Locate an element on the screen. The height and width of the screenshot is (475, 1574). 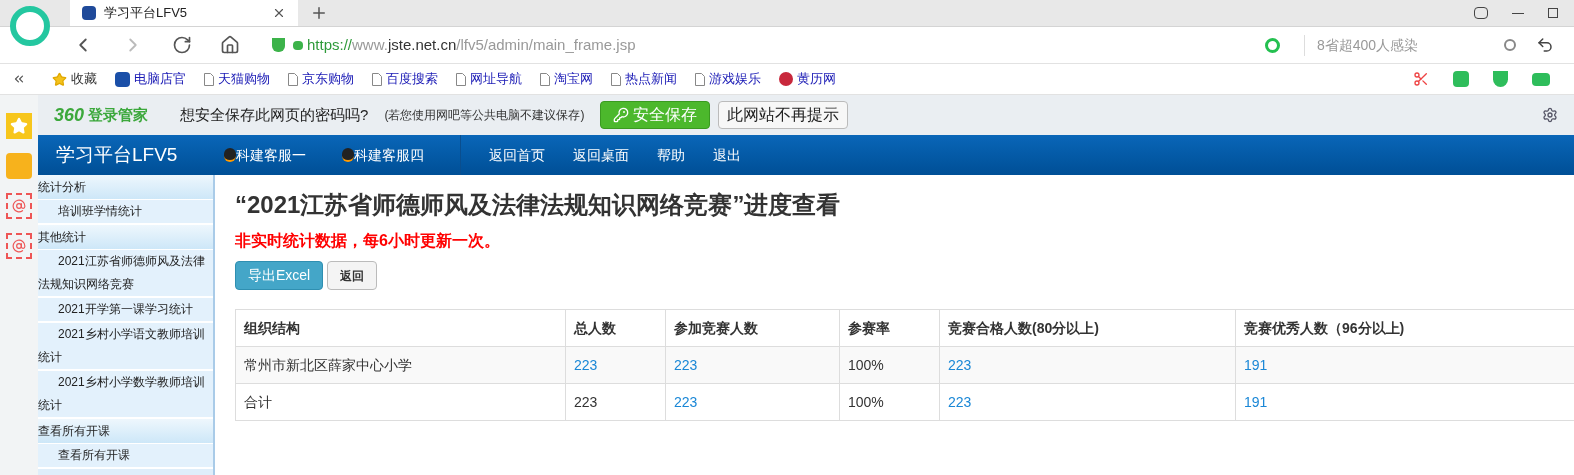
bookmark-link: 电脑店官 is located at coordinates (160, 79).